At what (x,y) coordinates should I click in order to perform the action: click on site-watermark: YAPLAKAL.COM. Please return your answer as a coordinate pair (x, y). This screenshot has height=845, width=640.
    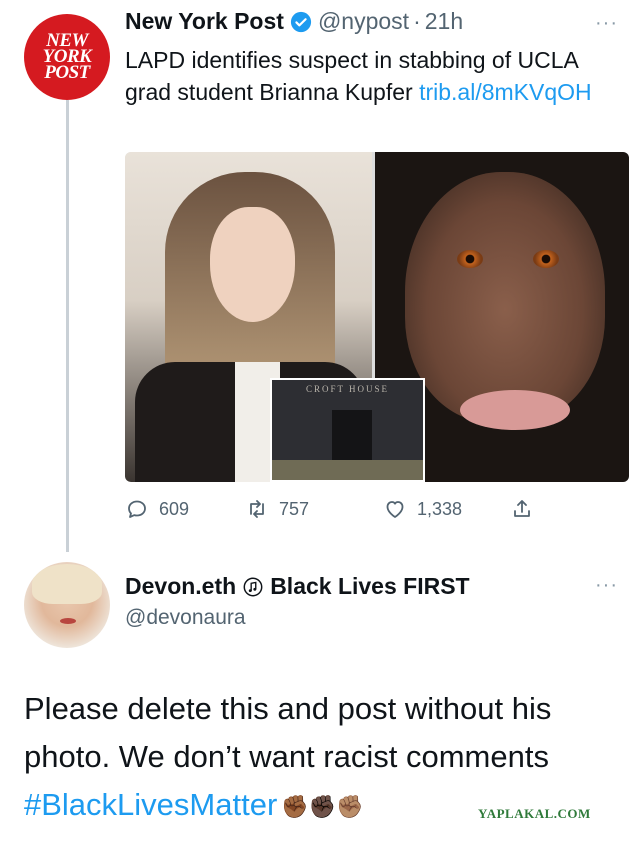
    Looking at the image, I should click on (534, 813).